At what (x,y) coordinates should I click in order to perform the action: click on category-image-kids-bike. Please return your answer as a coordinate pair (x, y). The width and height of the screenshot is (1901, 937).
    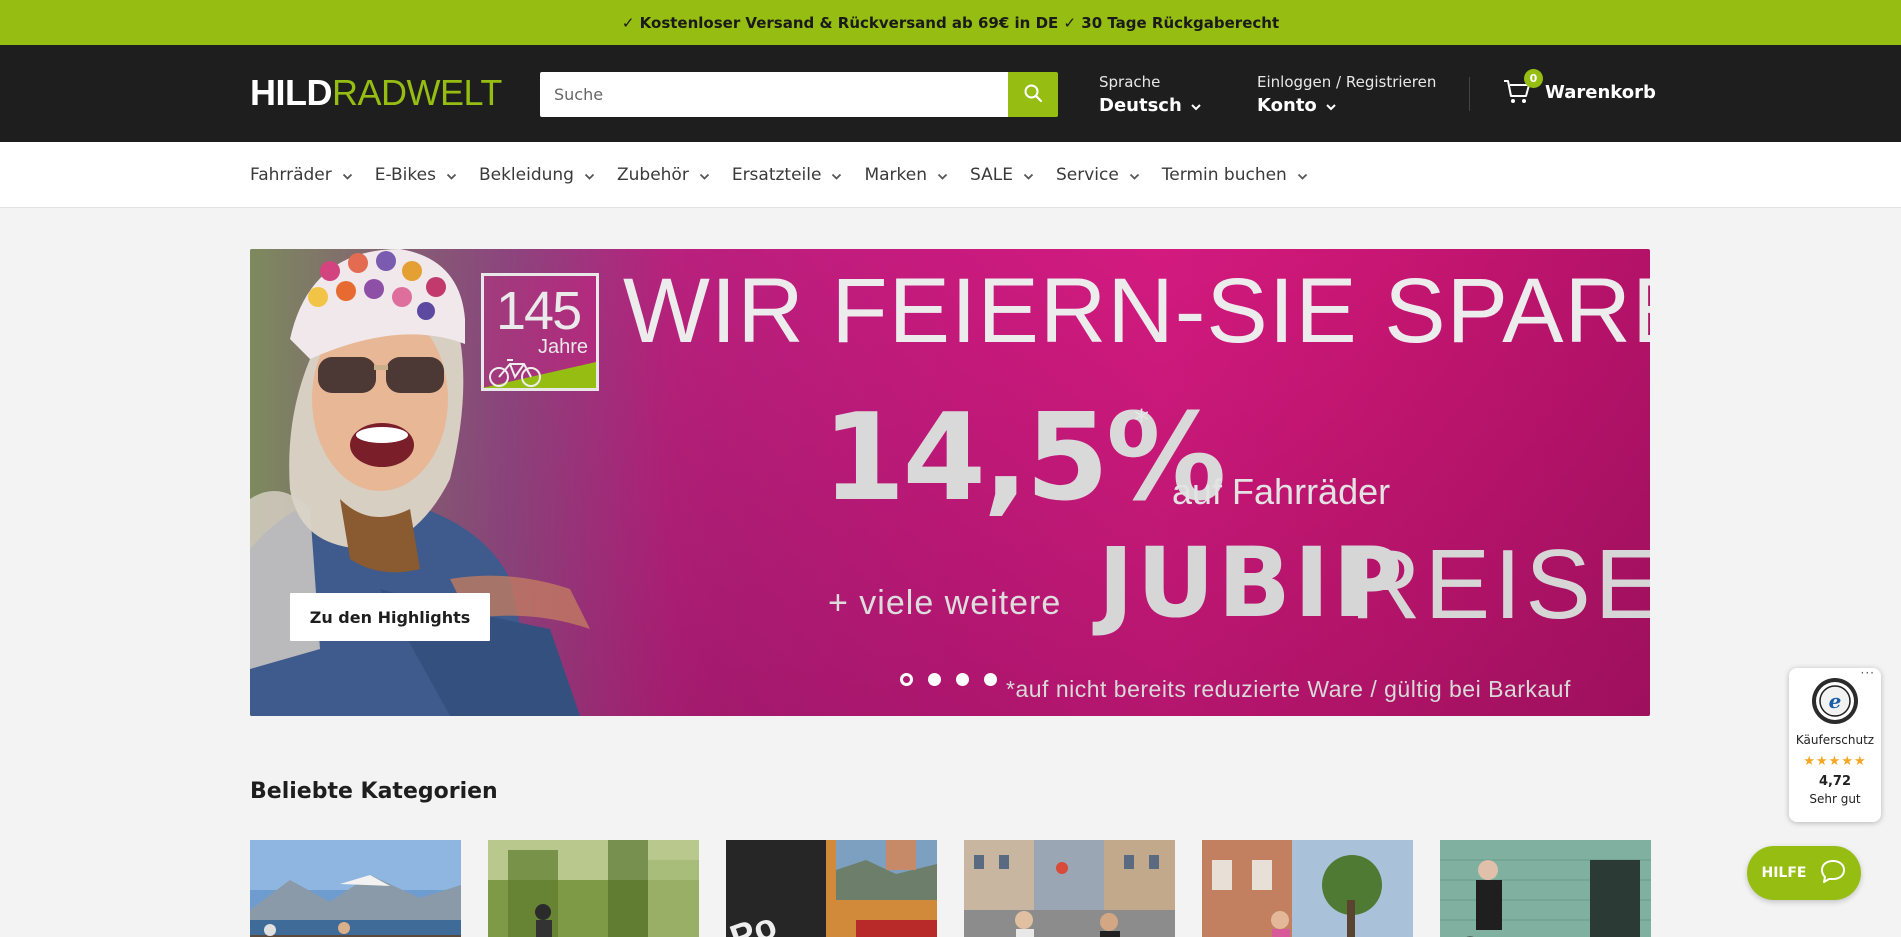
    Looking at the image, I should click on (1307, 888).